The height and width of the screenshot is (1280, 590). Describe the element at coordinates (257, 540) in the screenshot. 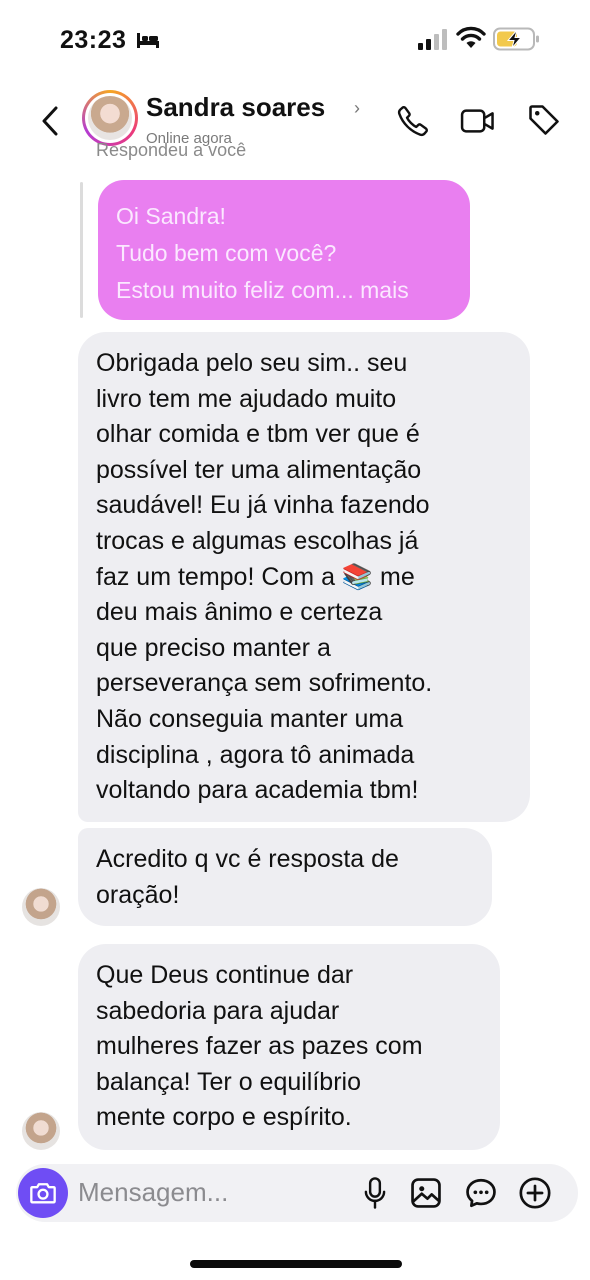

I see `message-line: trocas e algumas escolhas já` at that location.